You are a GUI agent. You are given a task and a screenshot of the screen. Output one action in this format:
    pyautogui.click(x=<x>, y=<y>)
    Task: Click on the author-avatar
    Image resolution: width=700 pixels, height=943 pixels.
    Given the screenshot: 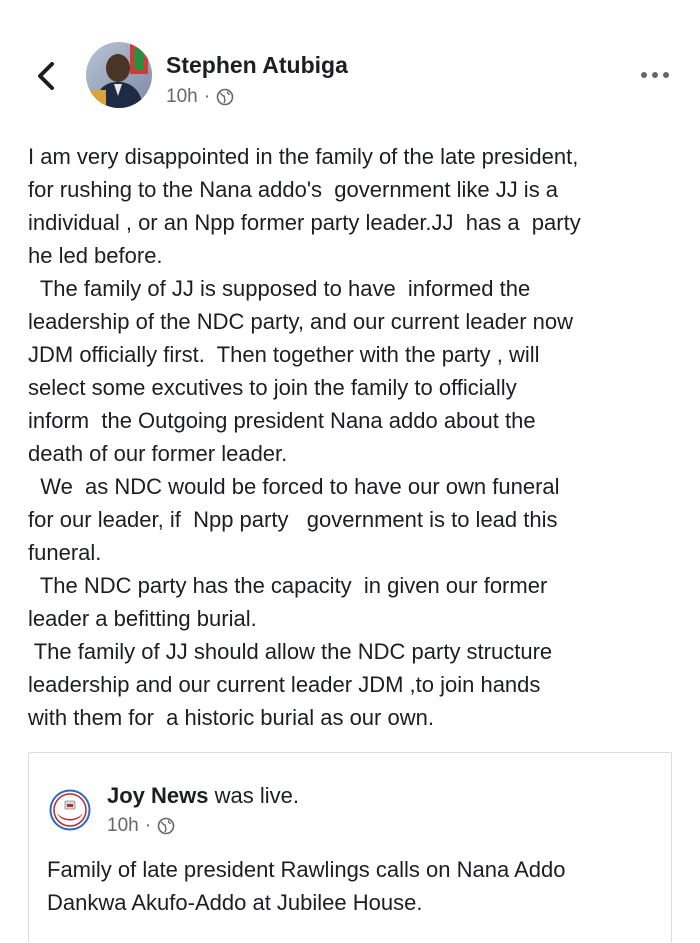 What is the action you would take?
    pyautogui.click(x=119, y=75)
    